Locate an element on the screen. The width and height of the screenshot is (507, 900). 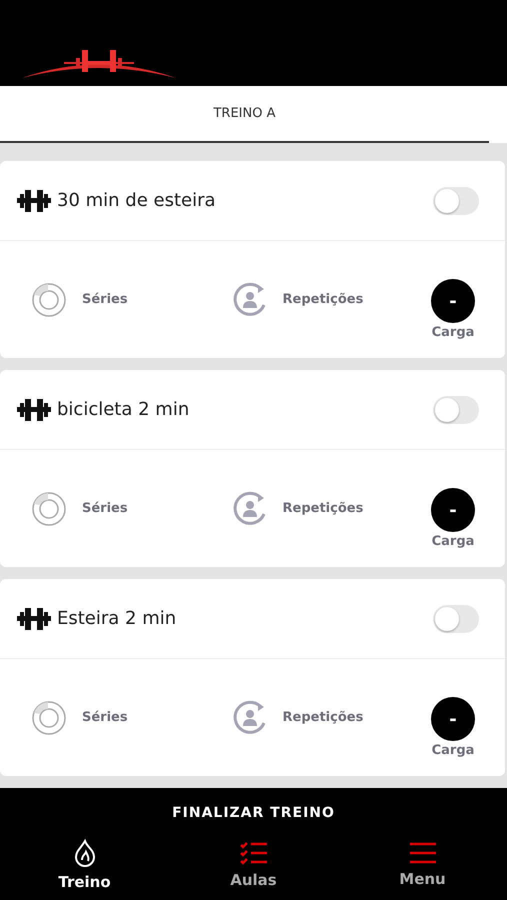
checklist-icon is located at coordinates (254, 853).